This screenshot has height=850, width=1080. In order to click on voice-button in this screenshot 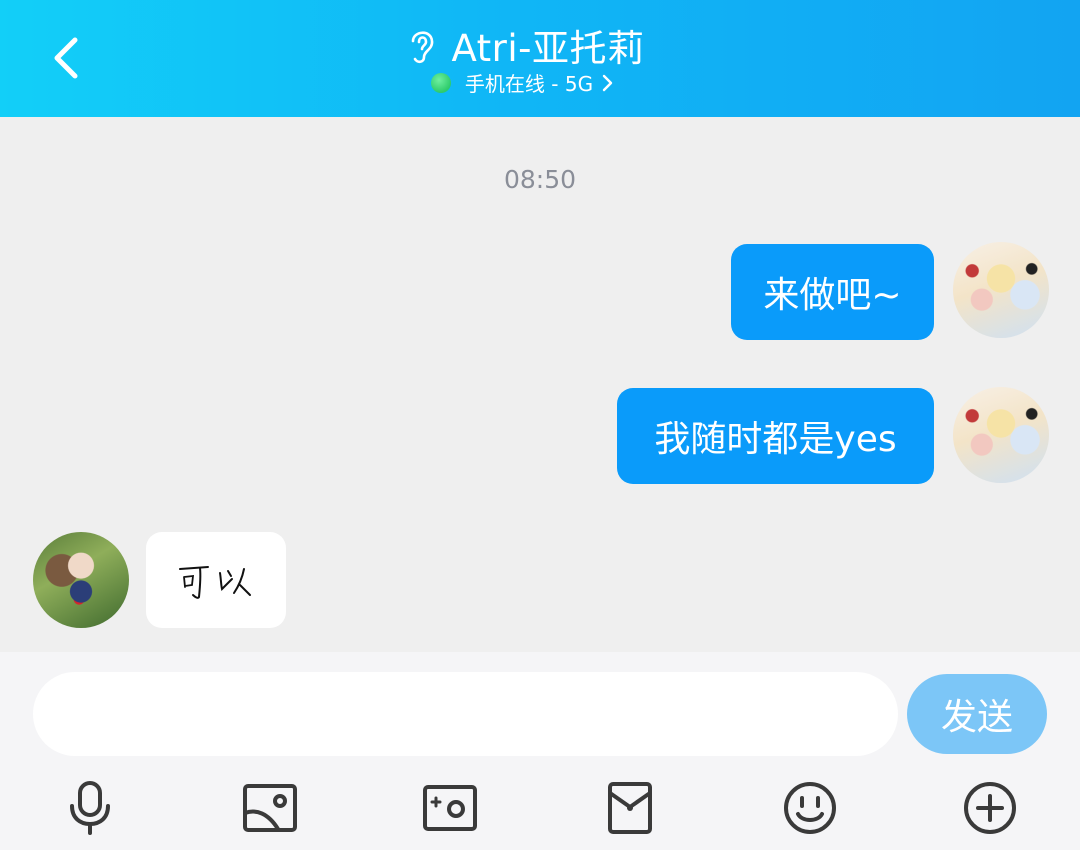, I will do `click(90, 808)`.